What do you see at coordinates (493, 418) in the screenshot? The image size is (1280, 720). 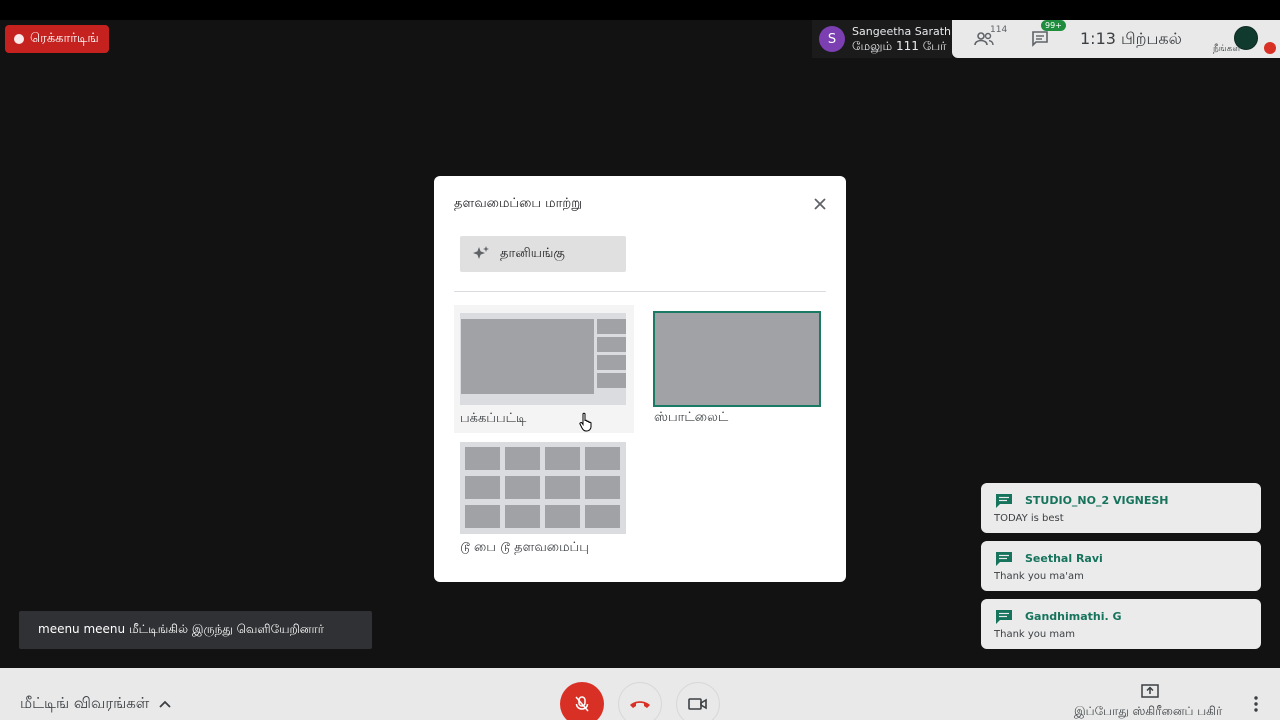 I see `sidebar-layout-label: பக்கப்பட்டி` at bounding box center [493, 418].